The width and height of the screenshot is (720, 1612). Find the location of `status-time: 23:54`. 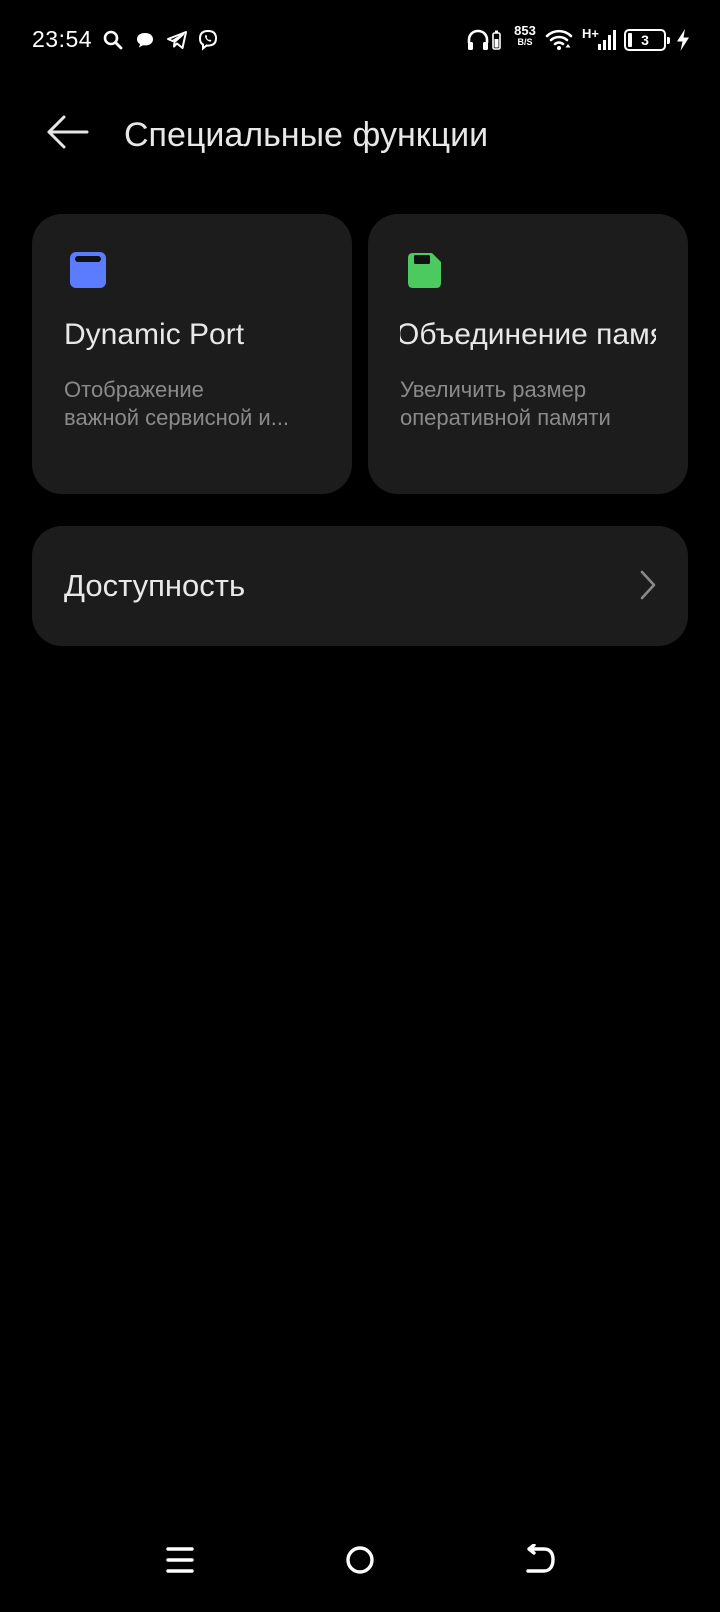

status-time: 23:54 is located at coordinates (62, 39).